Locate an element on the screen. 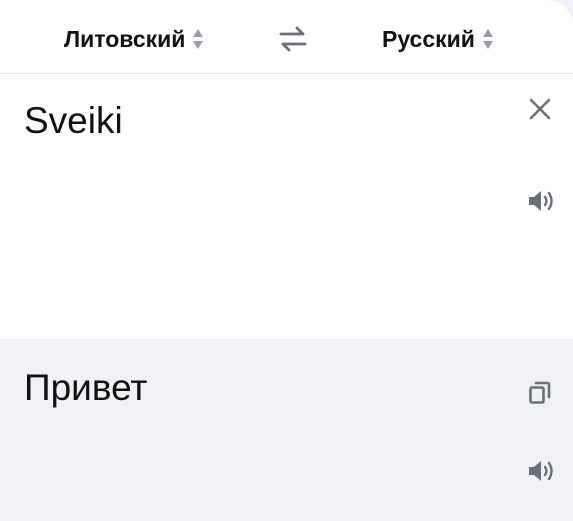 The width and height of the screenshot is (573, 521). clear-button is located at coordinates (540, 109).